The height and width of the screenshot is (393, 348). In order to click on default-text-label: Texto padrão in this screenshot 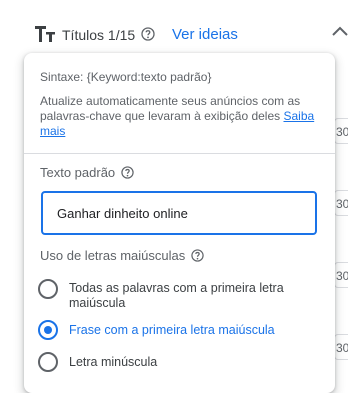, I will do `click(78, 172)`.